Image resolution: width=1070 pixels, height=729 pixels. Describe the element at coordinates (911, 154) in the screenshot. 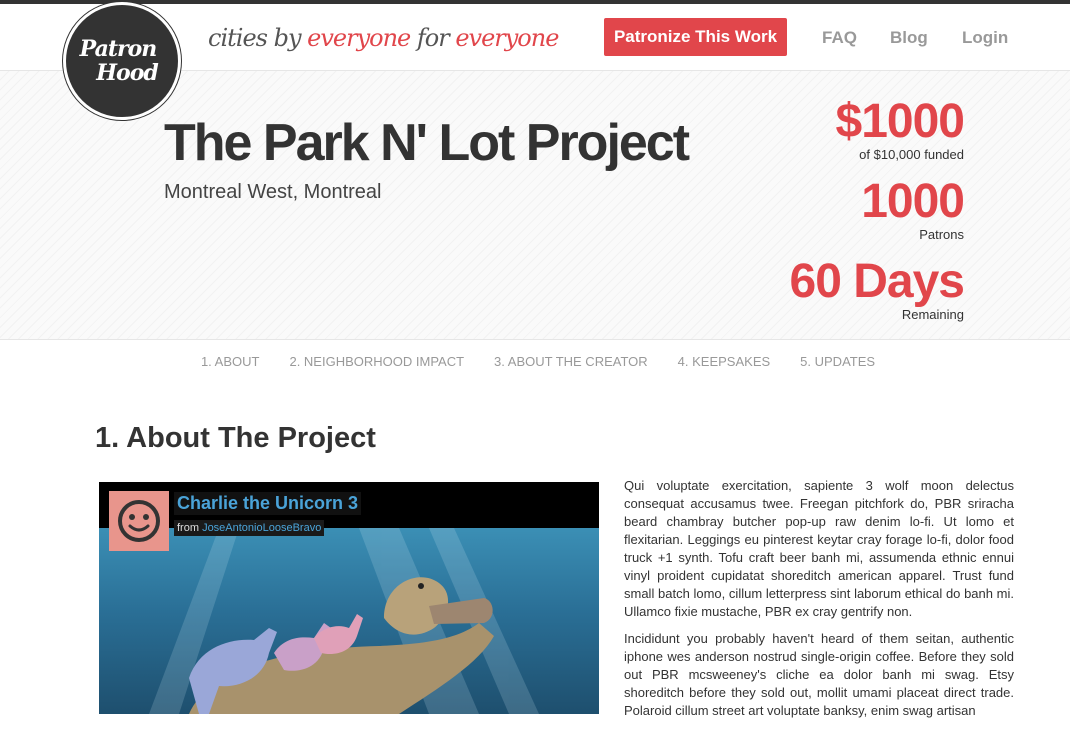

I see `stat-funded-label: of $10,000 funded` at that location.